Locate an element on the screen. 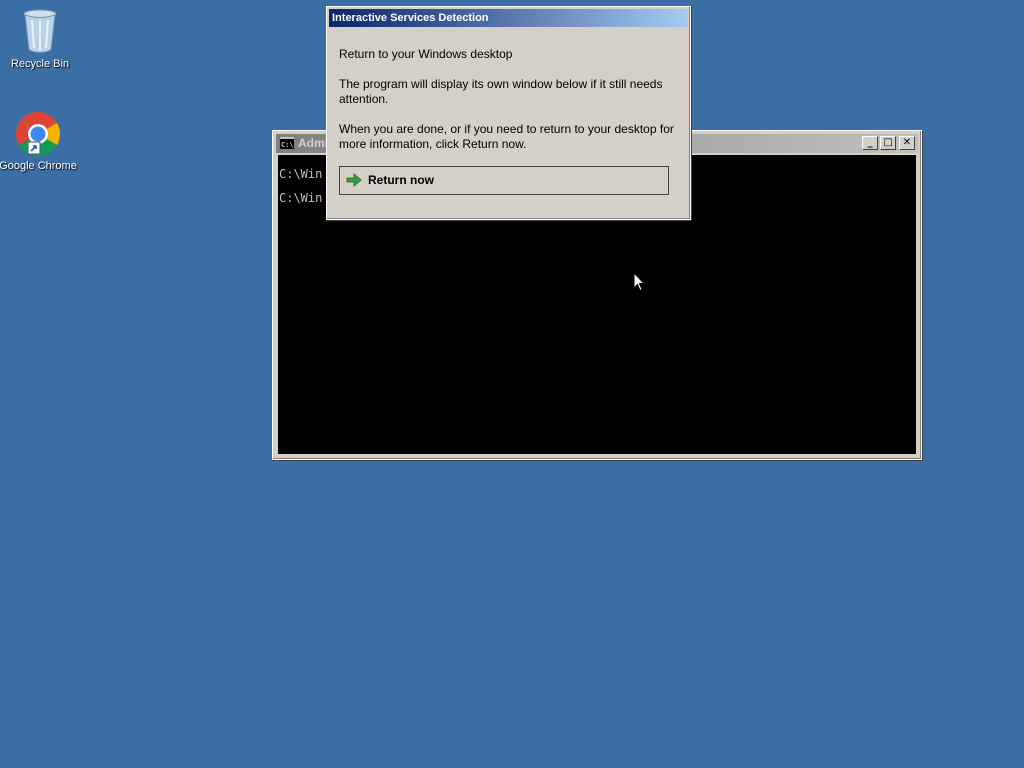  maximize-button: □ is located at coordinates (888, 143).